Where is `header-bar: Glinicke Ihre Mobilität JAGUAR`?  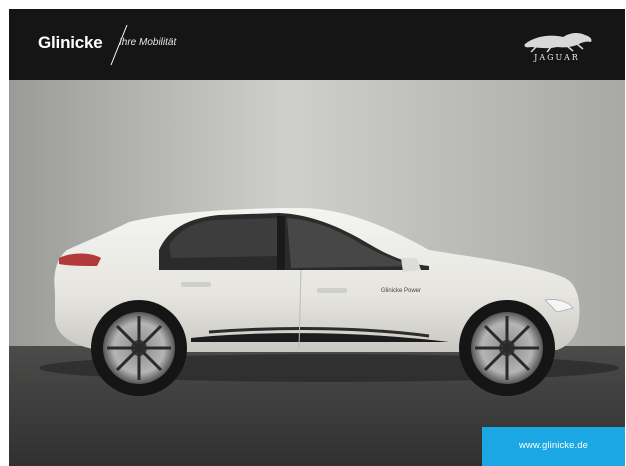
header-bar: Glinicke Ihre Mobilität JAGUAR is located at coordinates (317, 44).